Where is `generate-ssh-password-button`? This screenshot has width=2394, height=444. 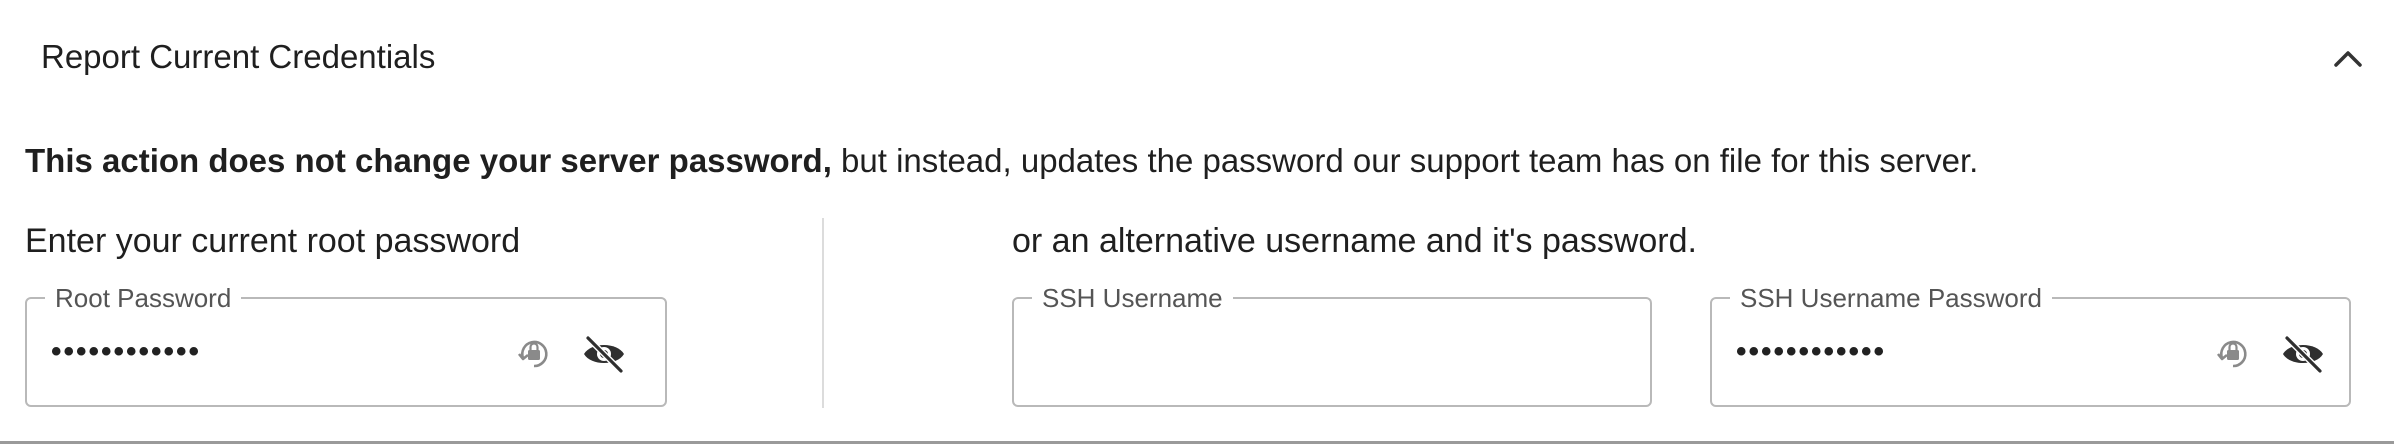
generate-ssh-password-button is located at coordinates (2233, 354).